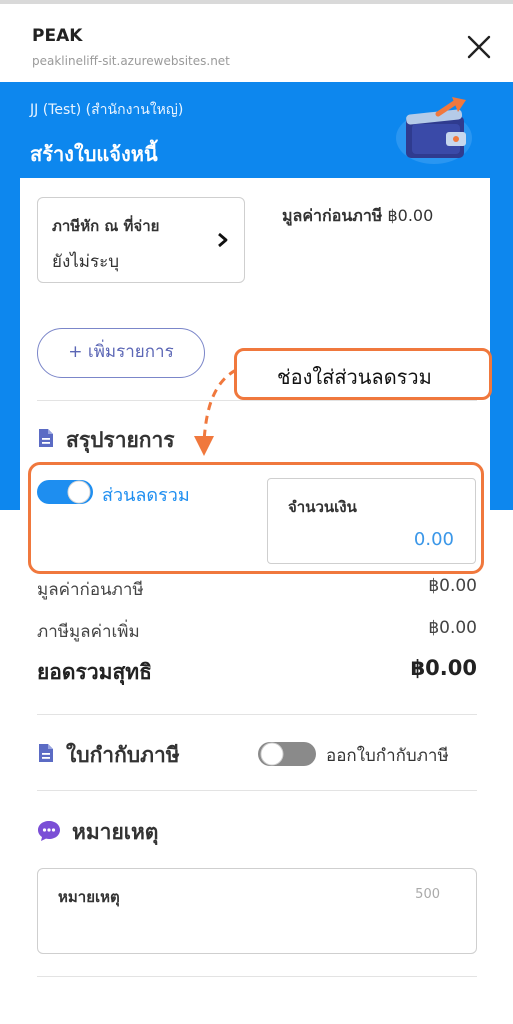  I want to click on app-name: PEAK, so click(57, 36).